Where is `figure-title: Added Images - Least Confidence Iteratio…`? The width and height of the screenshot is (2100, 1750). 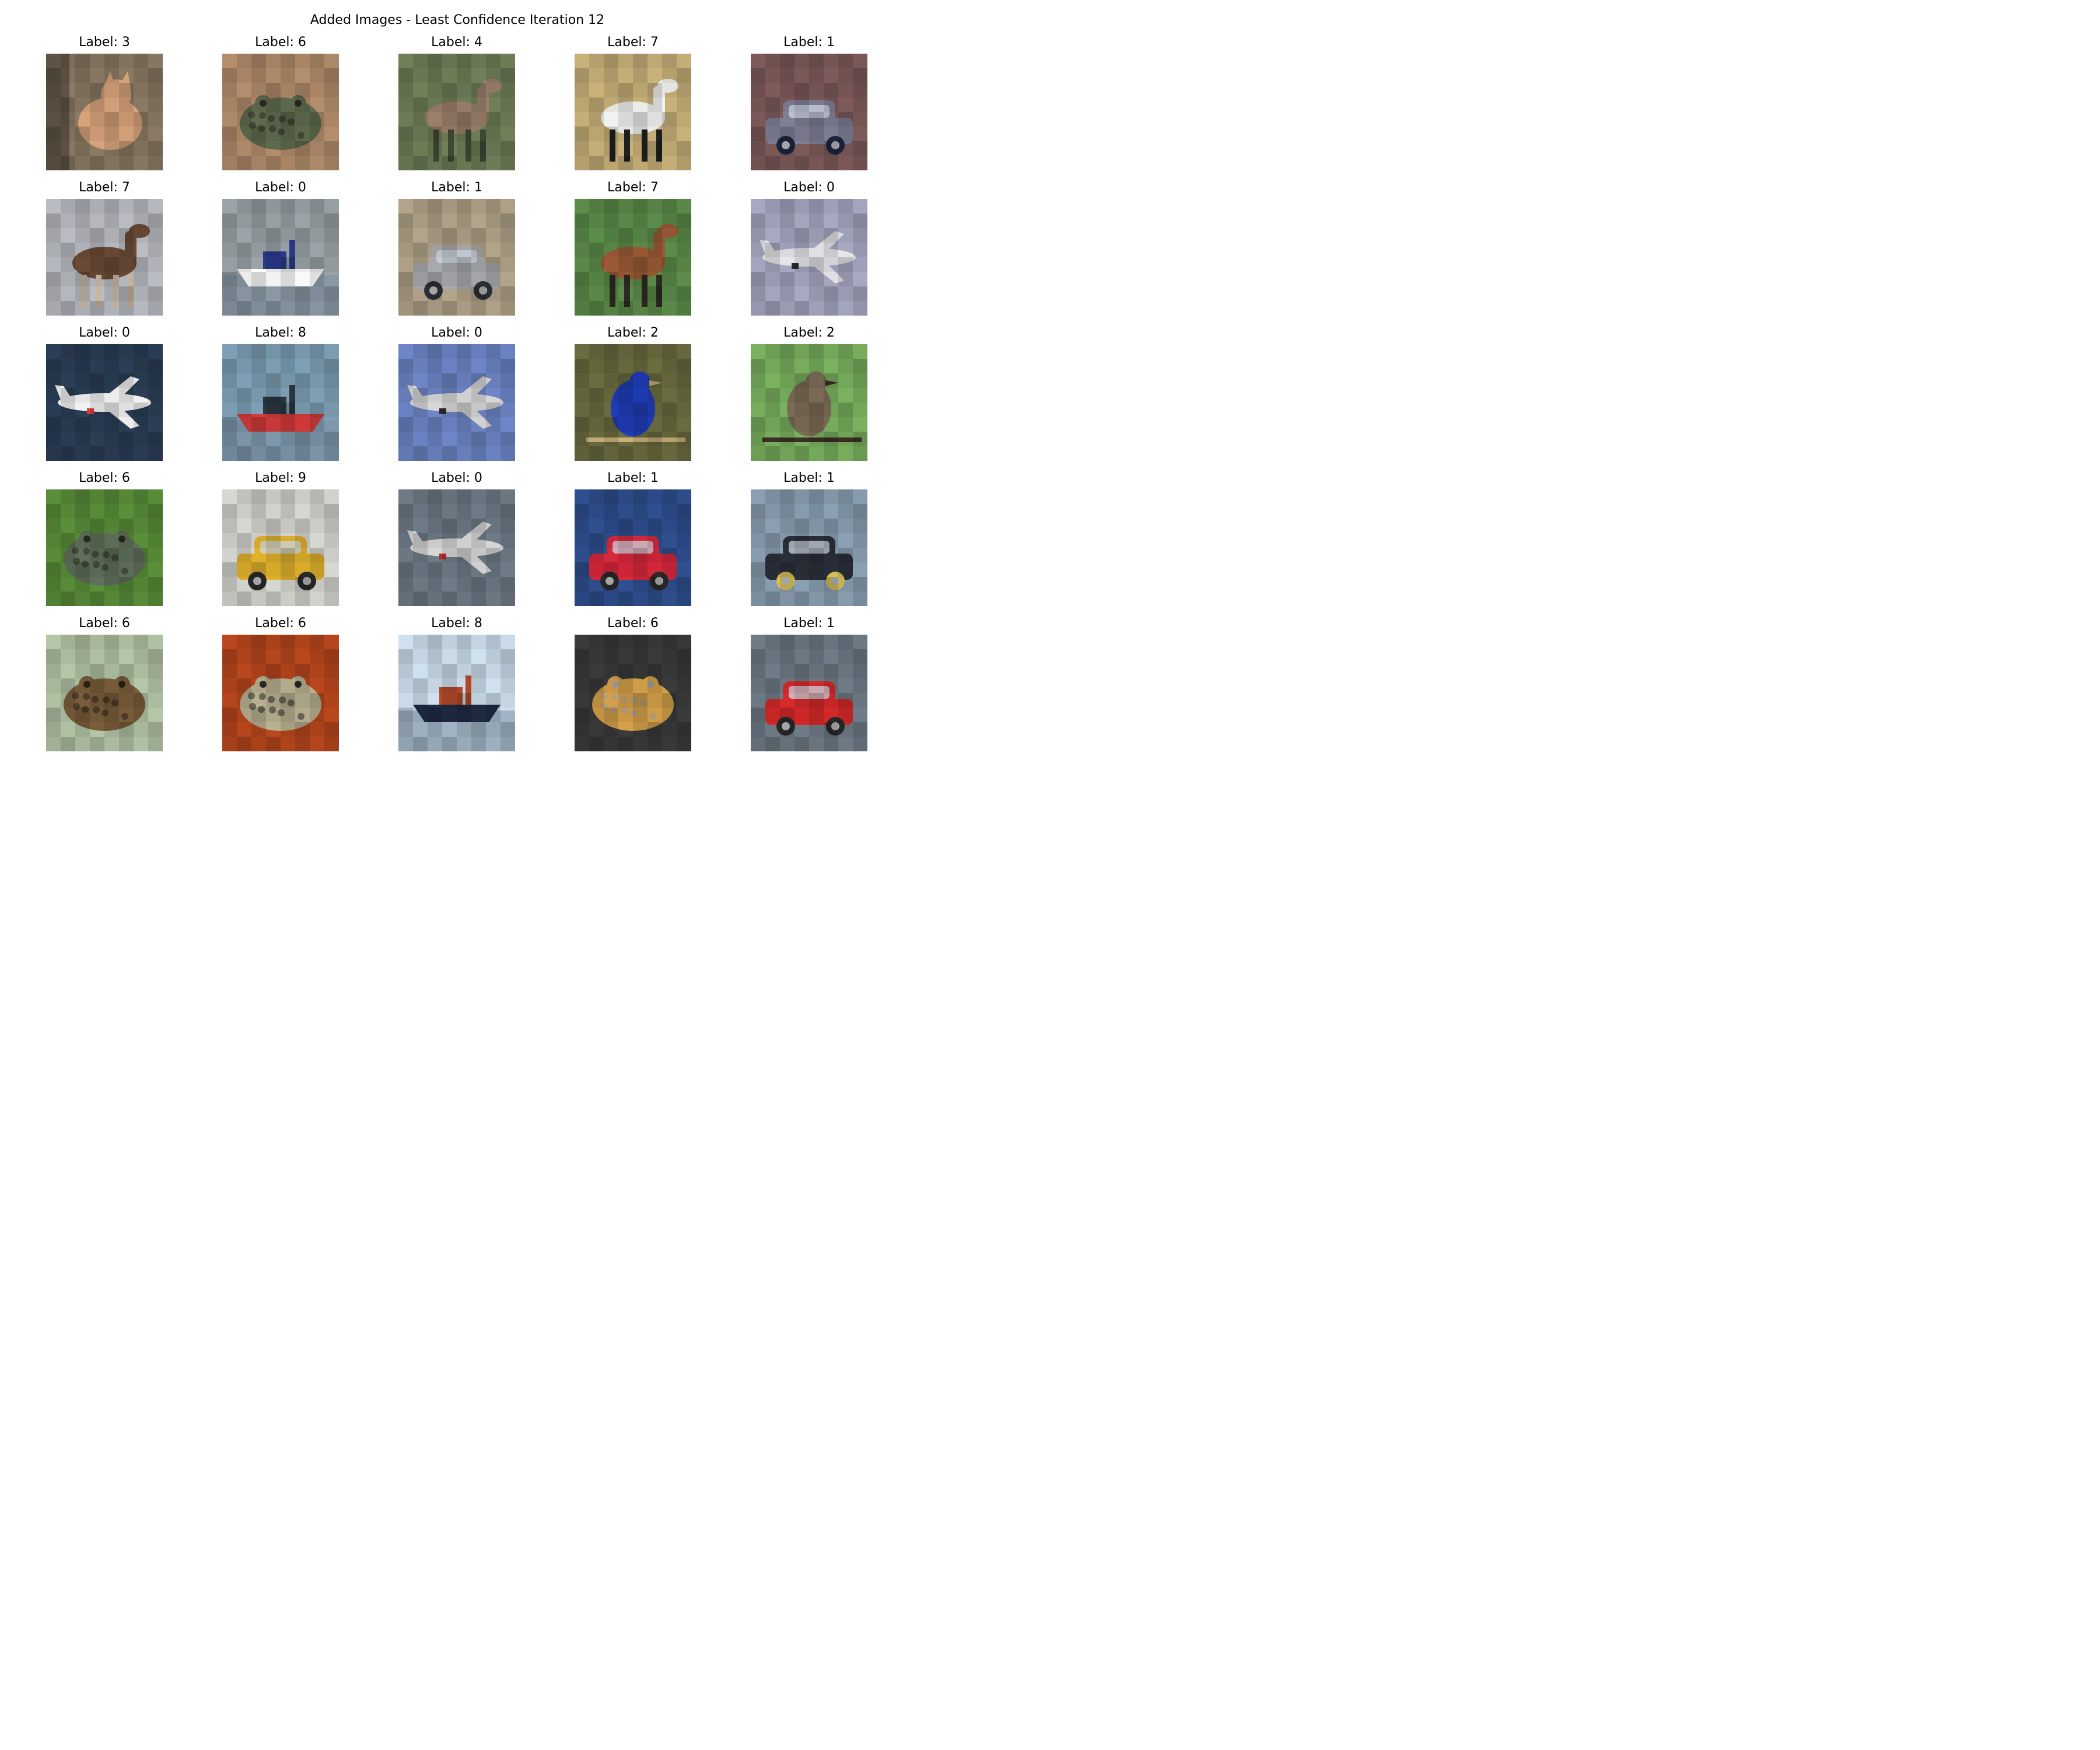 figure-title: Added Images - Least Confidence Iteratio… is located at coordinates (457, 20).